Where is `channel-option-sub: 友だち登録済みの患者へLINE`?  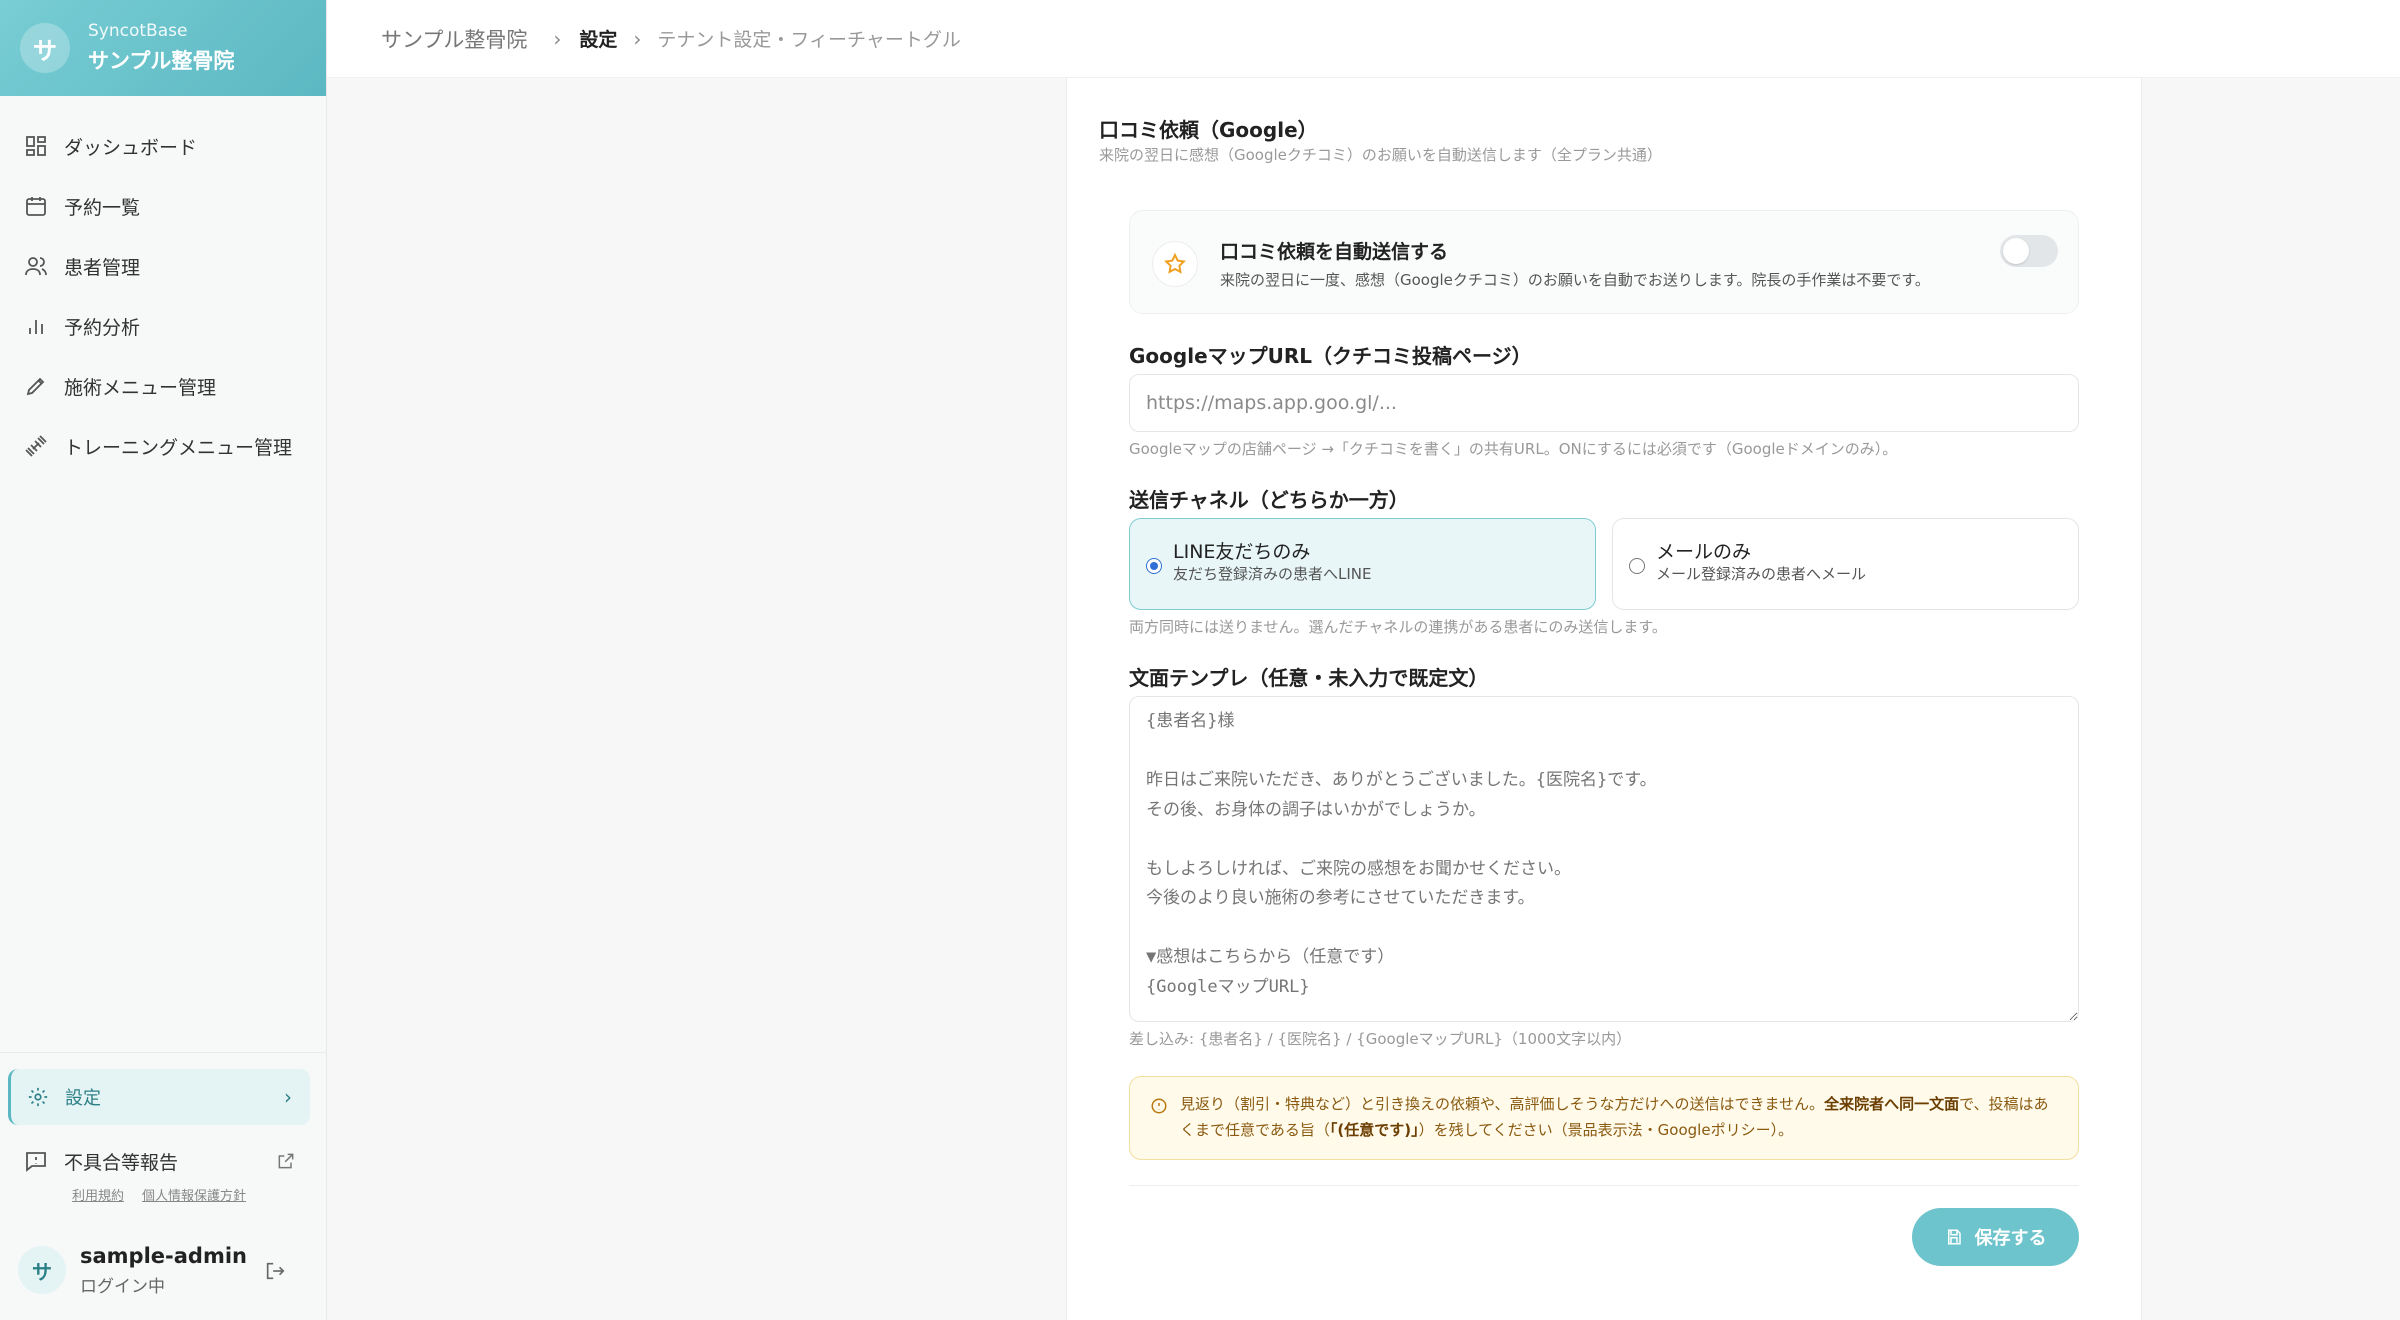 channel-option-sub: 友だち登録済みの患者へLINE is located at coordinates (1272, 574).